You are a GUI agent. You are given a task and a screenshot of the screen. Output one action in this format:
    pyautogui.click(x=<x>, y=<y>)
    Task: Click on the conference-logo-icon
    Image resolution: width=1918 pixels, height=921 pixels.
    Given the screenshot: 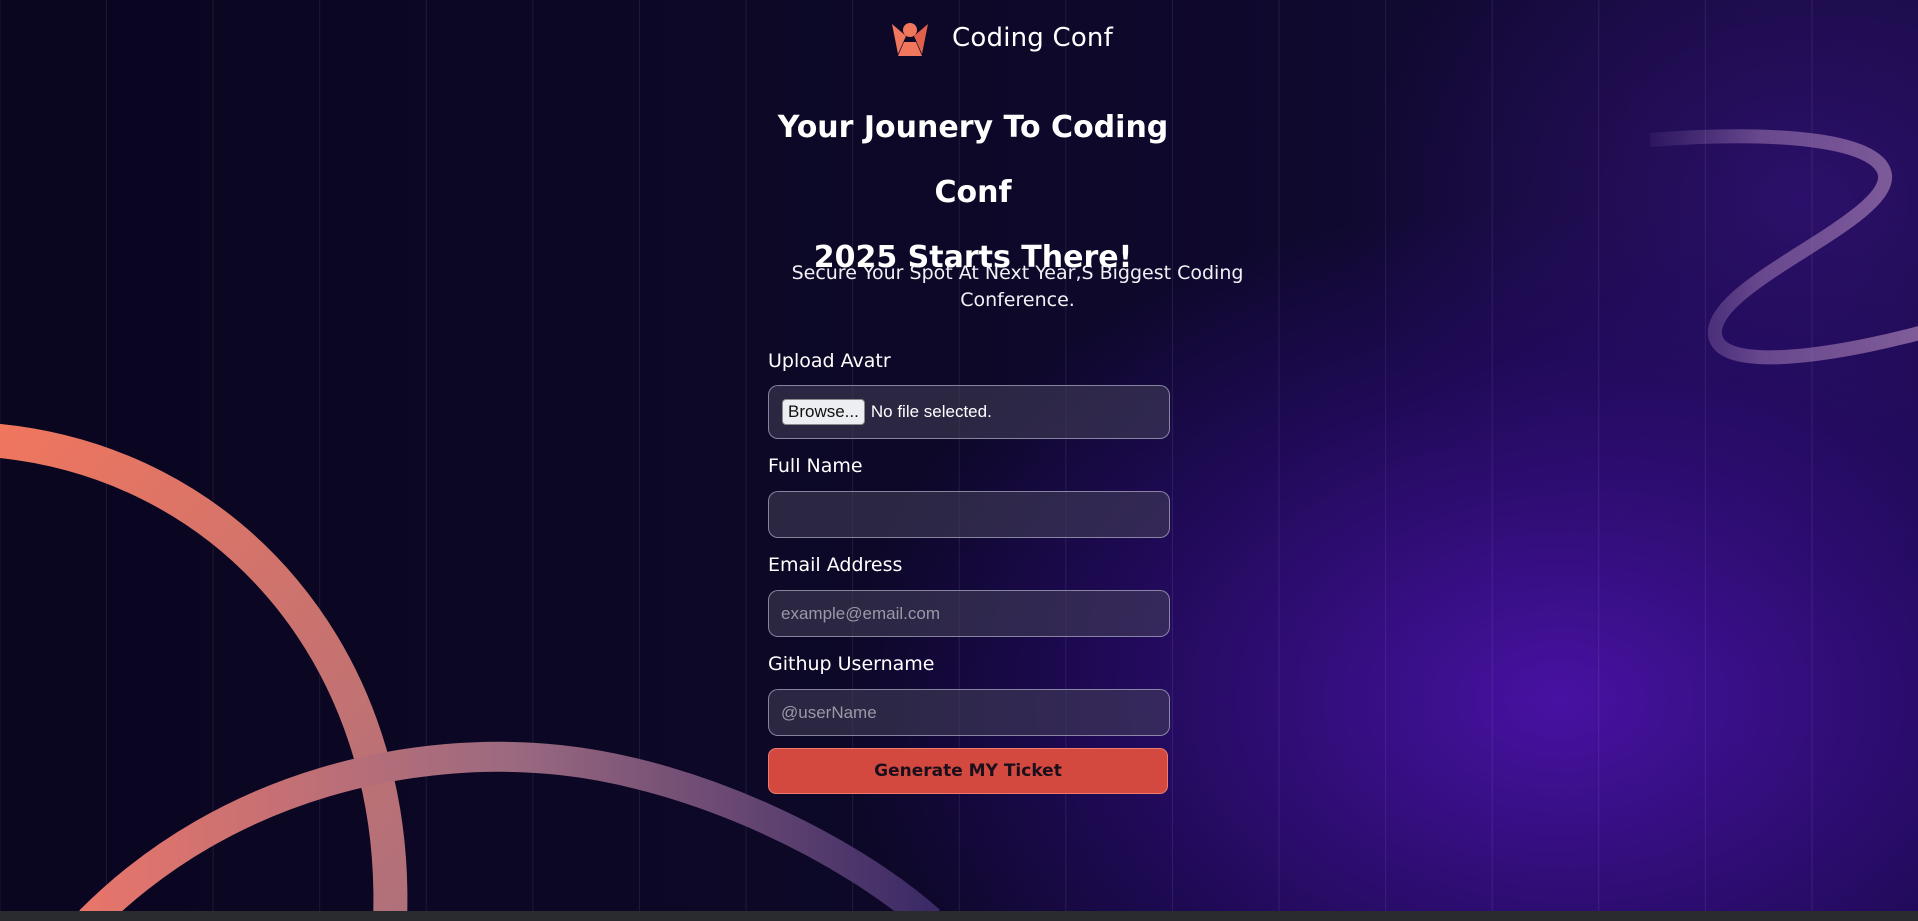 What is the action you would take?
    pyautogui.click(x=910, y=39)
    